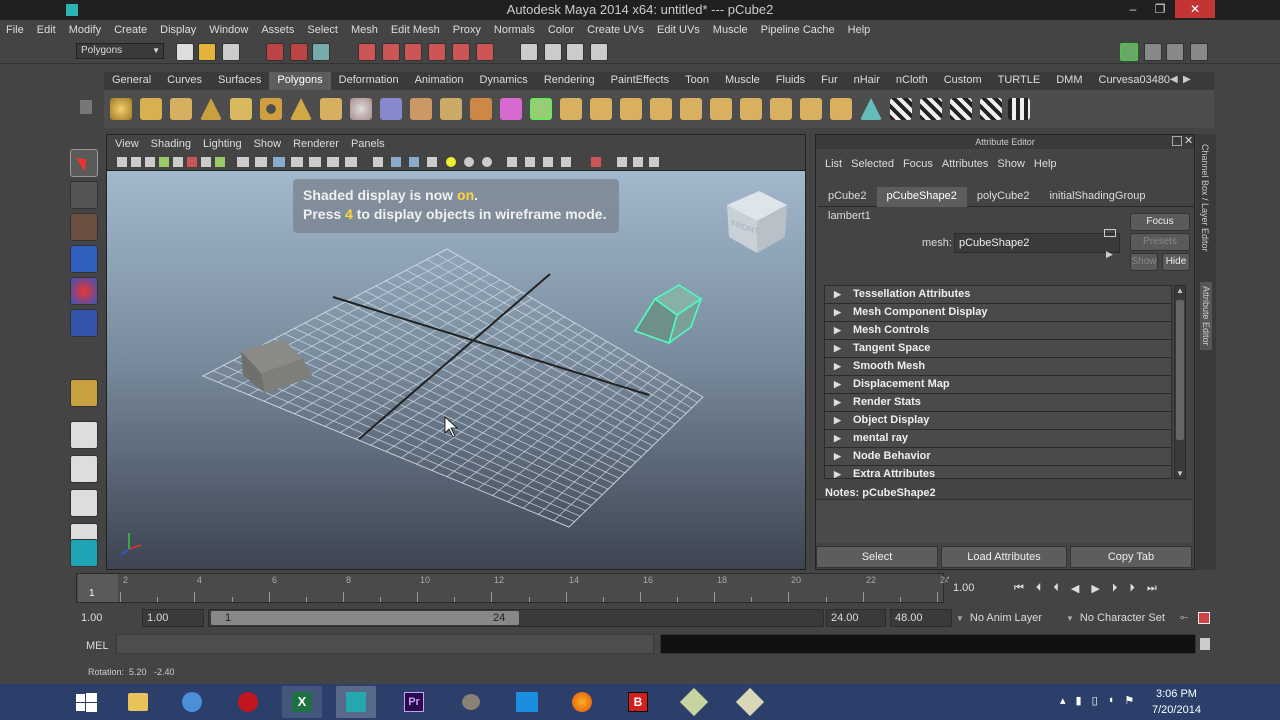 This screenshot has height=720, width=1280. I want to click on go-to-input-icon, so click(1110, 233).